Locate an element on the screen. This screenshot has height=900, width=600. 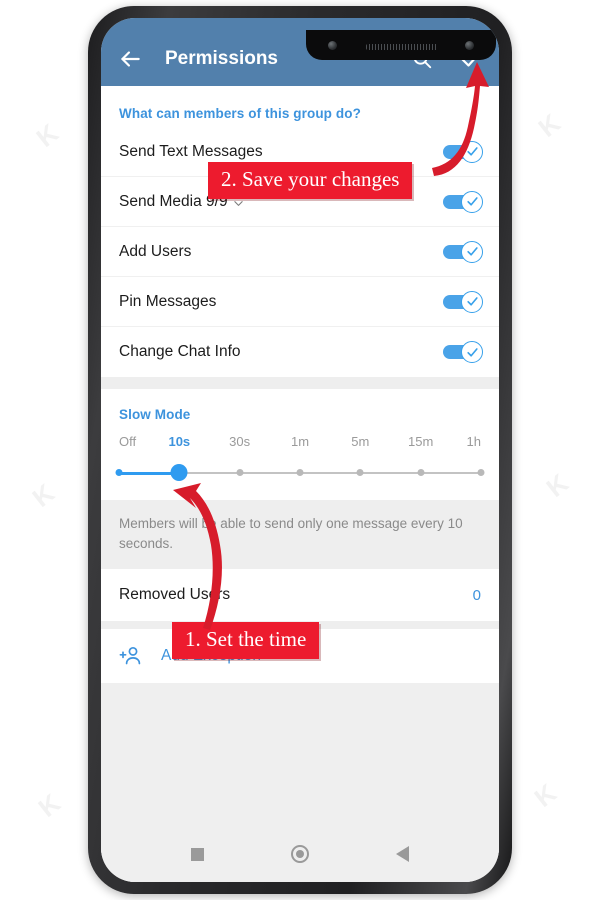
speaker-grille is located at coordinates (402, 47).